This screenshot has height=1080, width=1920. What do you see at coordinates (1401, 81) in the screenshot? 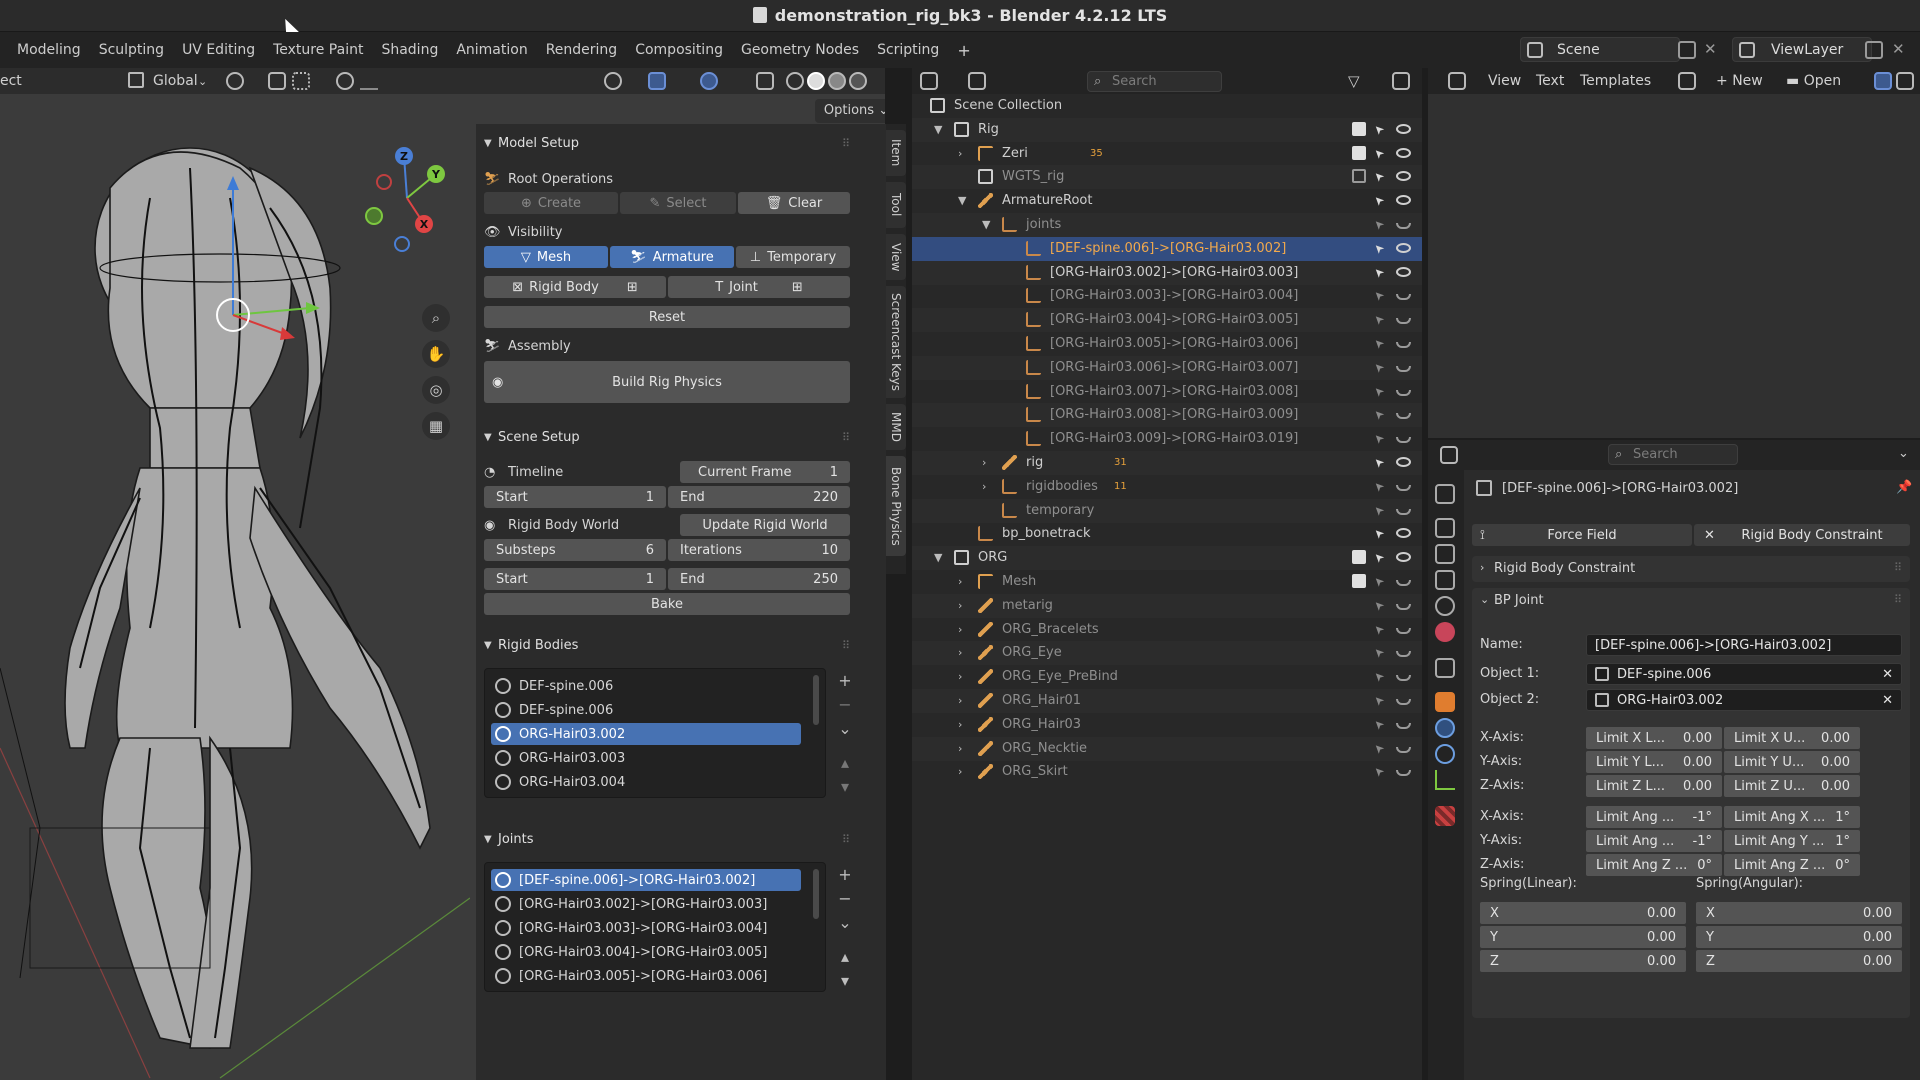
I see `new-collection-icon` at bounding box center [1401, 81].